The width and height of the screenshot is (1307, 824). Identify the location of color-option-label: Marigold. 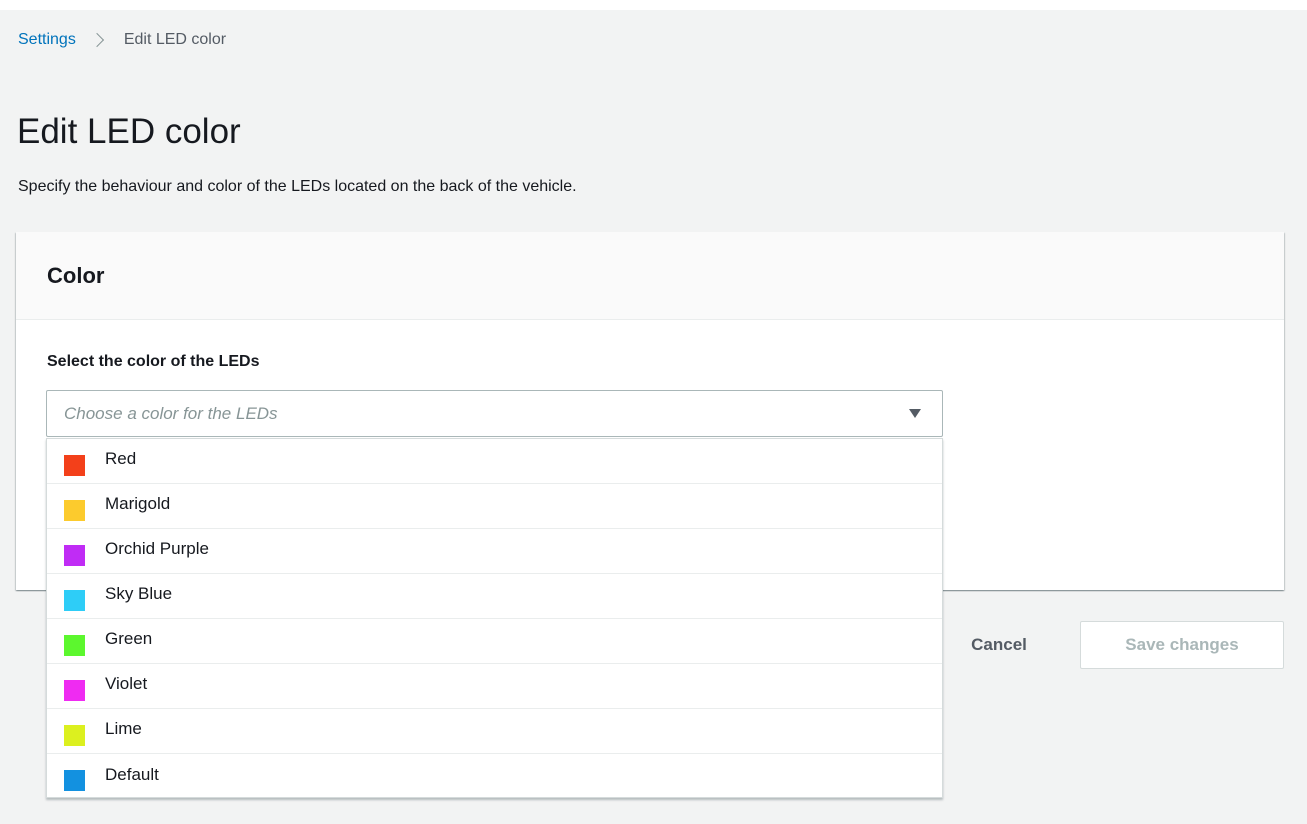
(138, 503).